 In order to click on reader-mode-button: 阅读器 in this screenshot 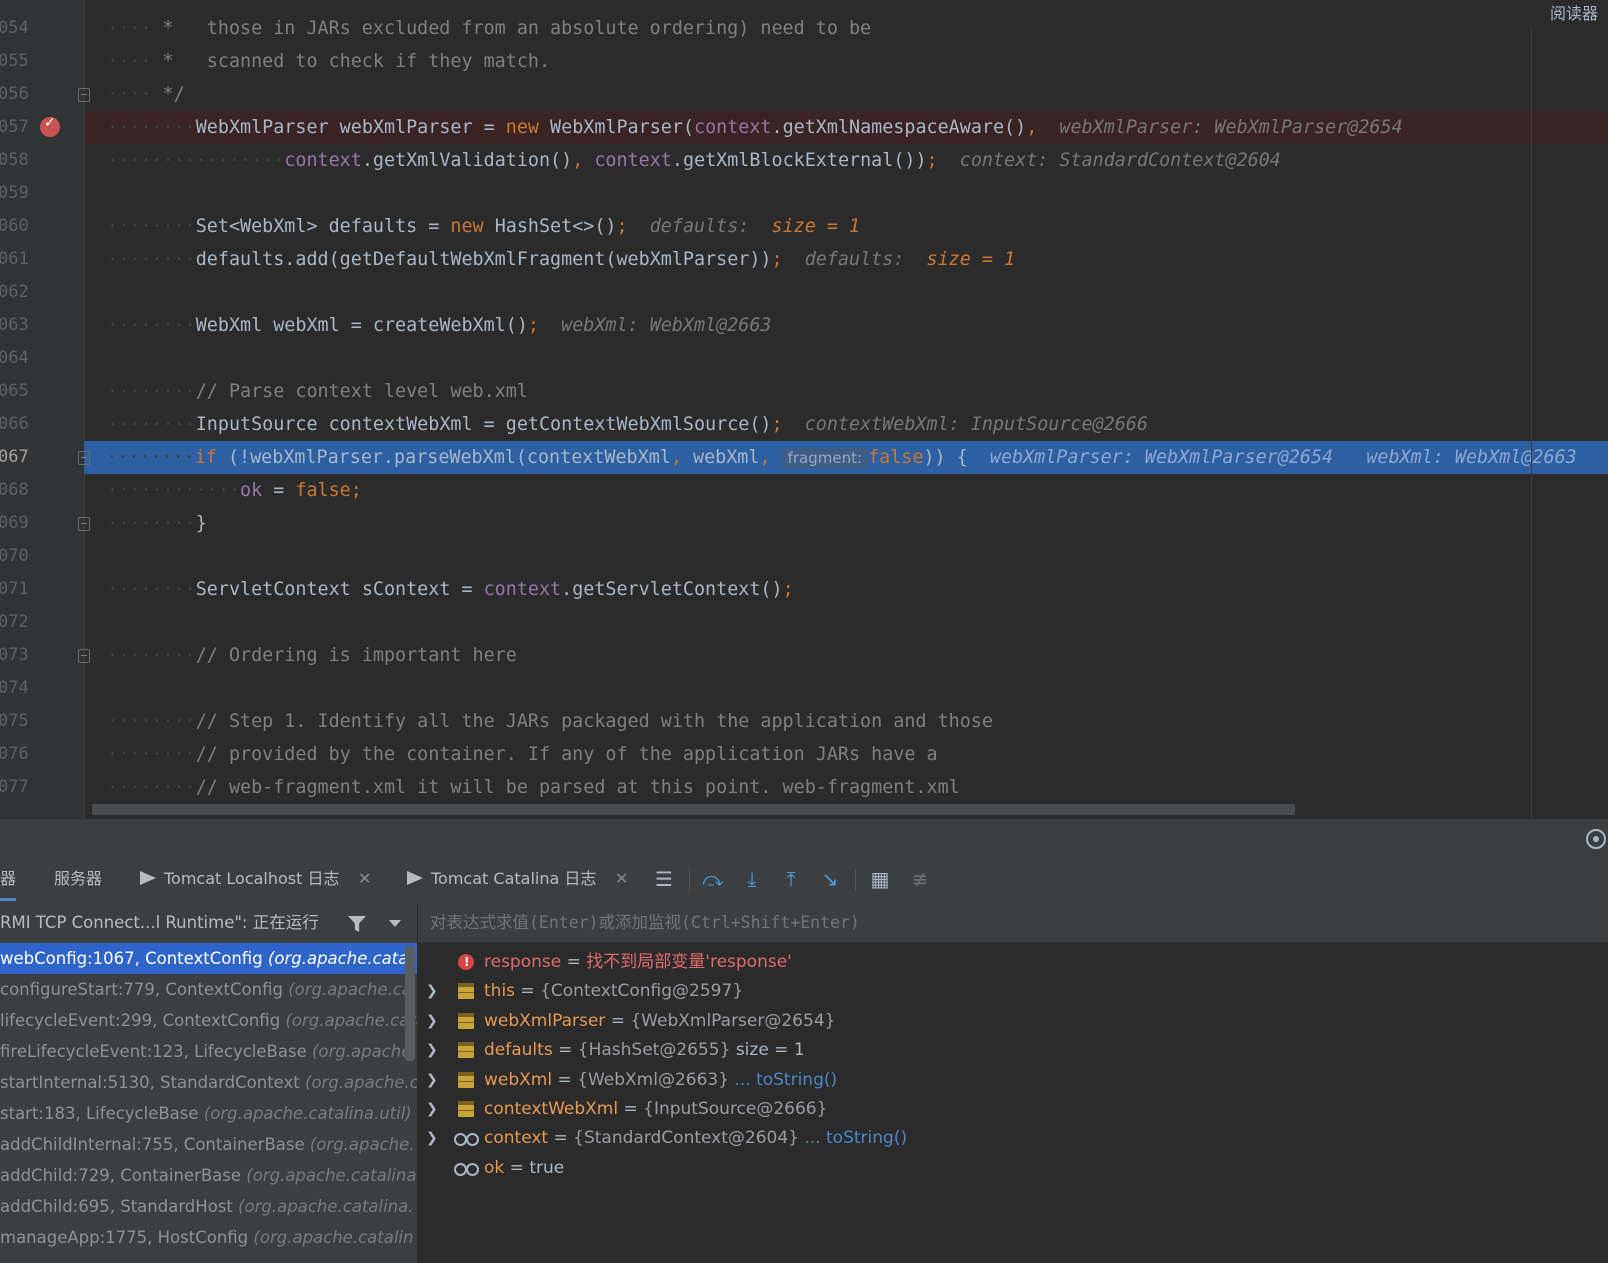, I will do `click(1574, 12)`.